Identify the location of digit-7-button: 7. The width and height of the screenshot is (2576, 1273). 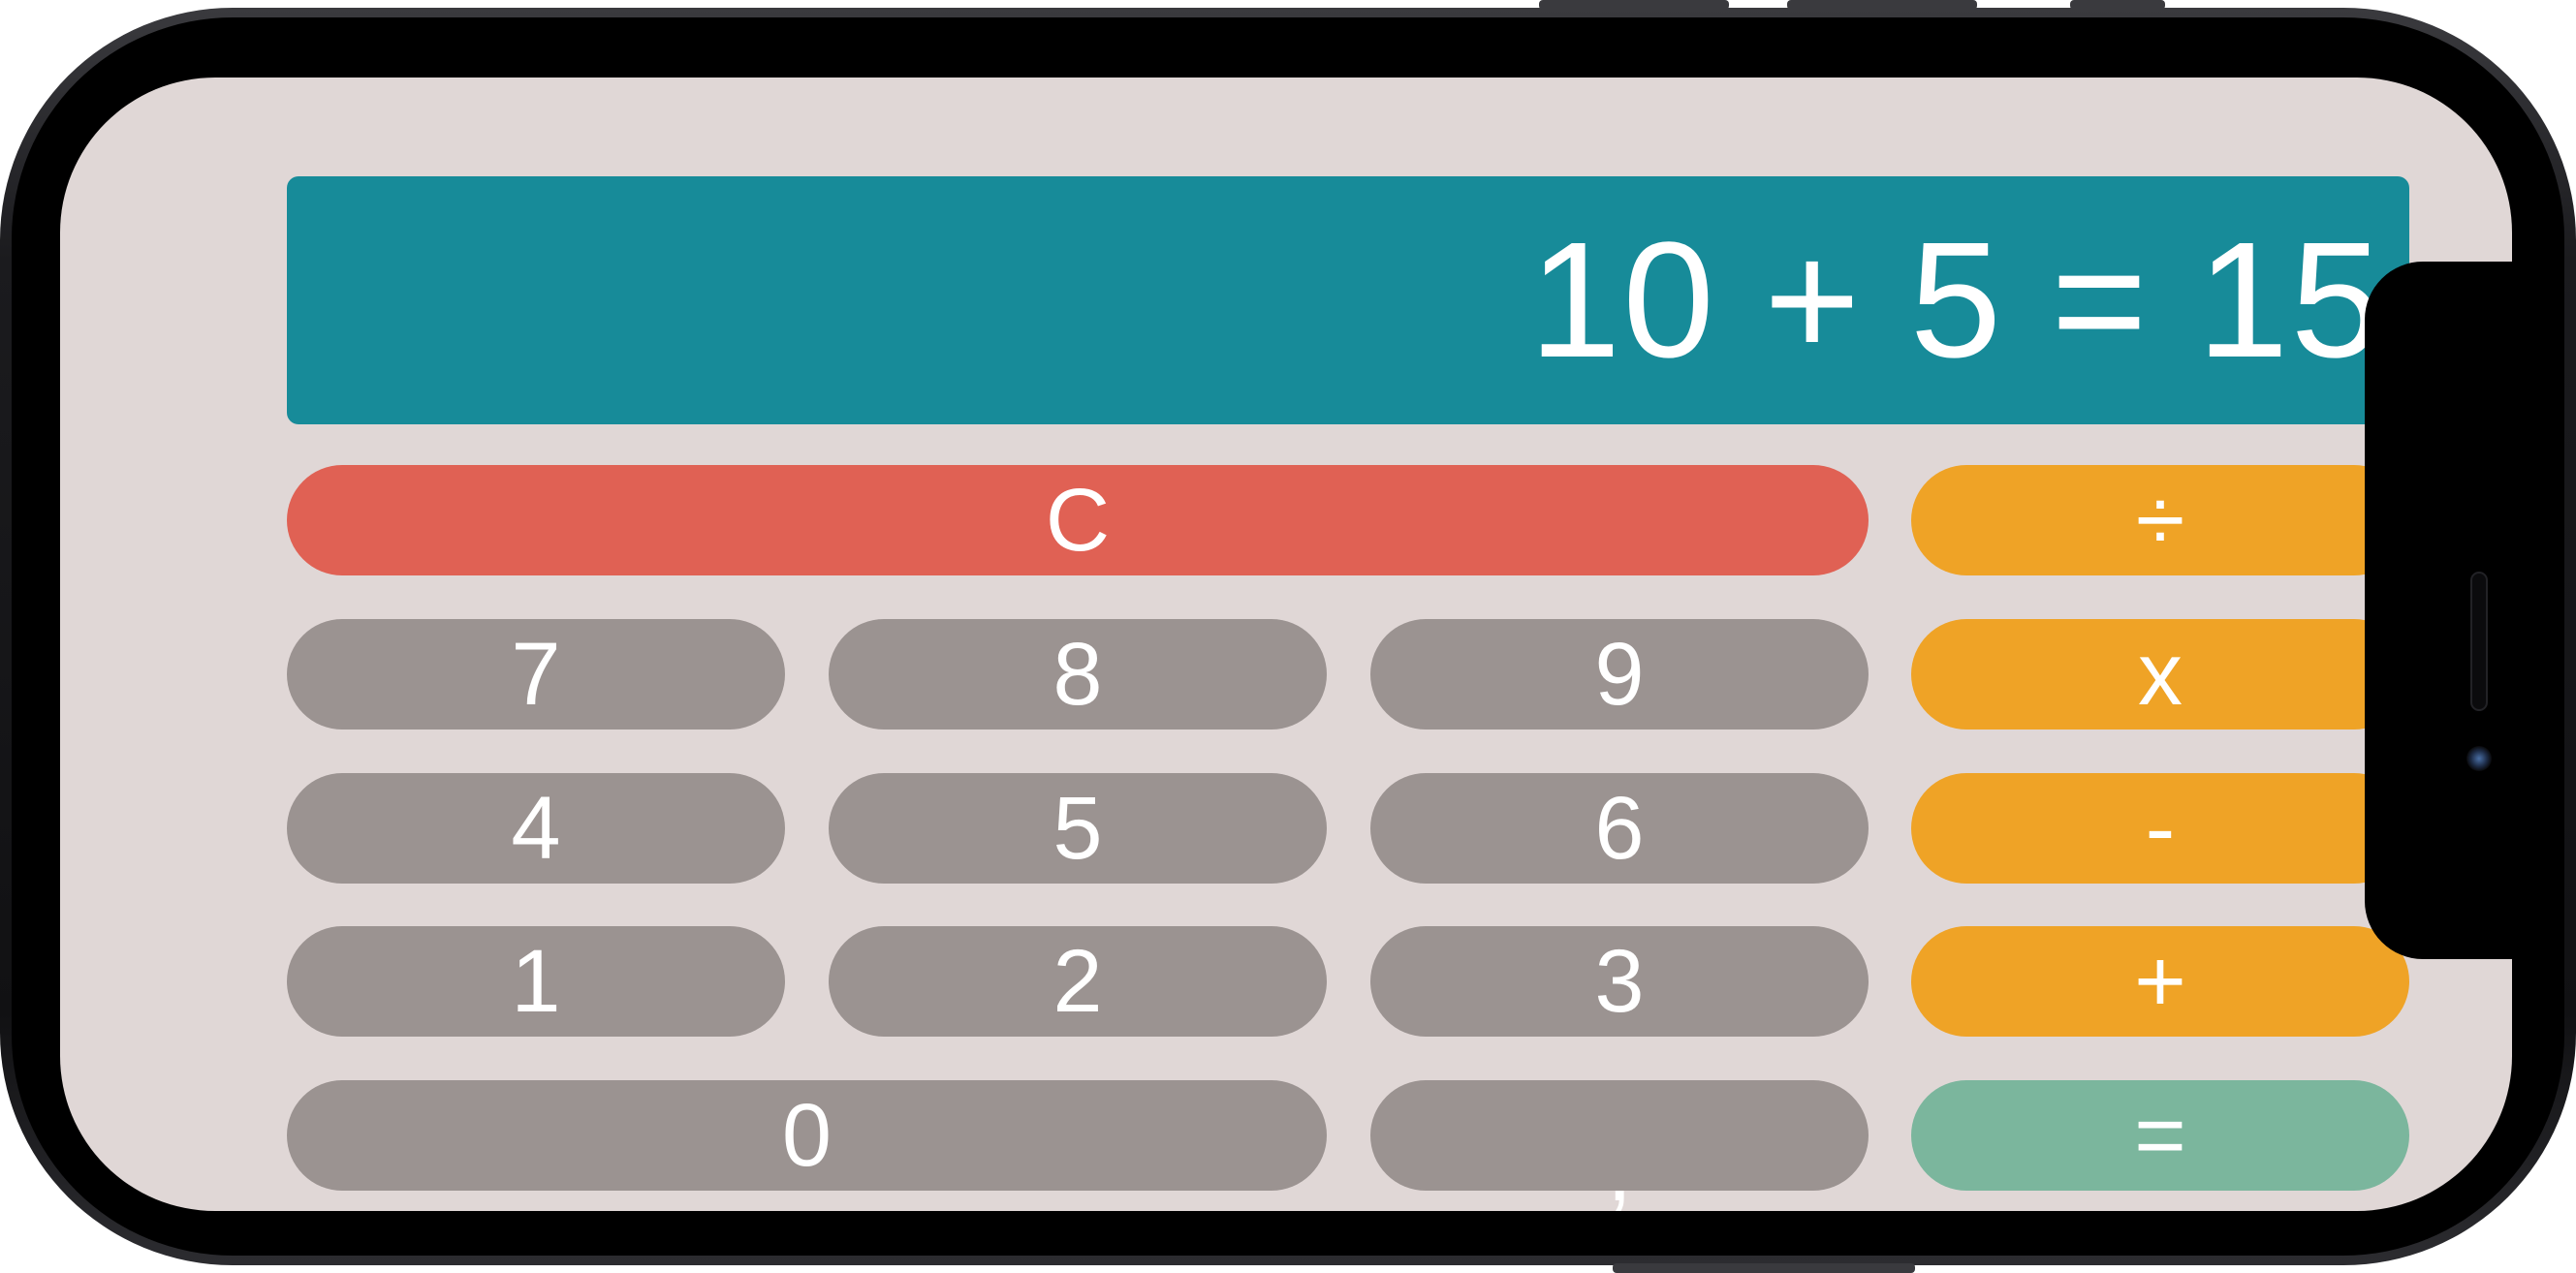
(536, 674).